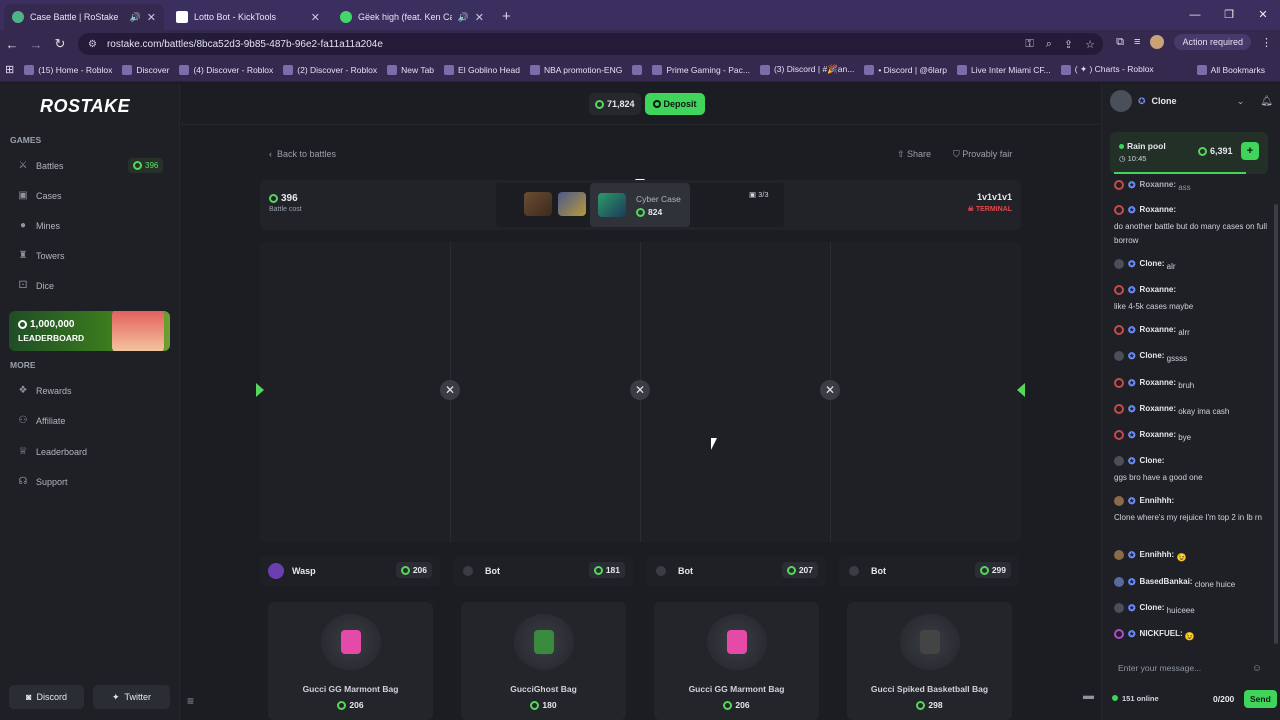  Describe the element at coordinates (1107, 69) in the screenshot. I see `bookmark-item: ( ✦ ) Charts - Roblox` at that location.